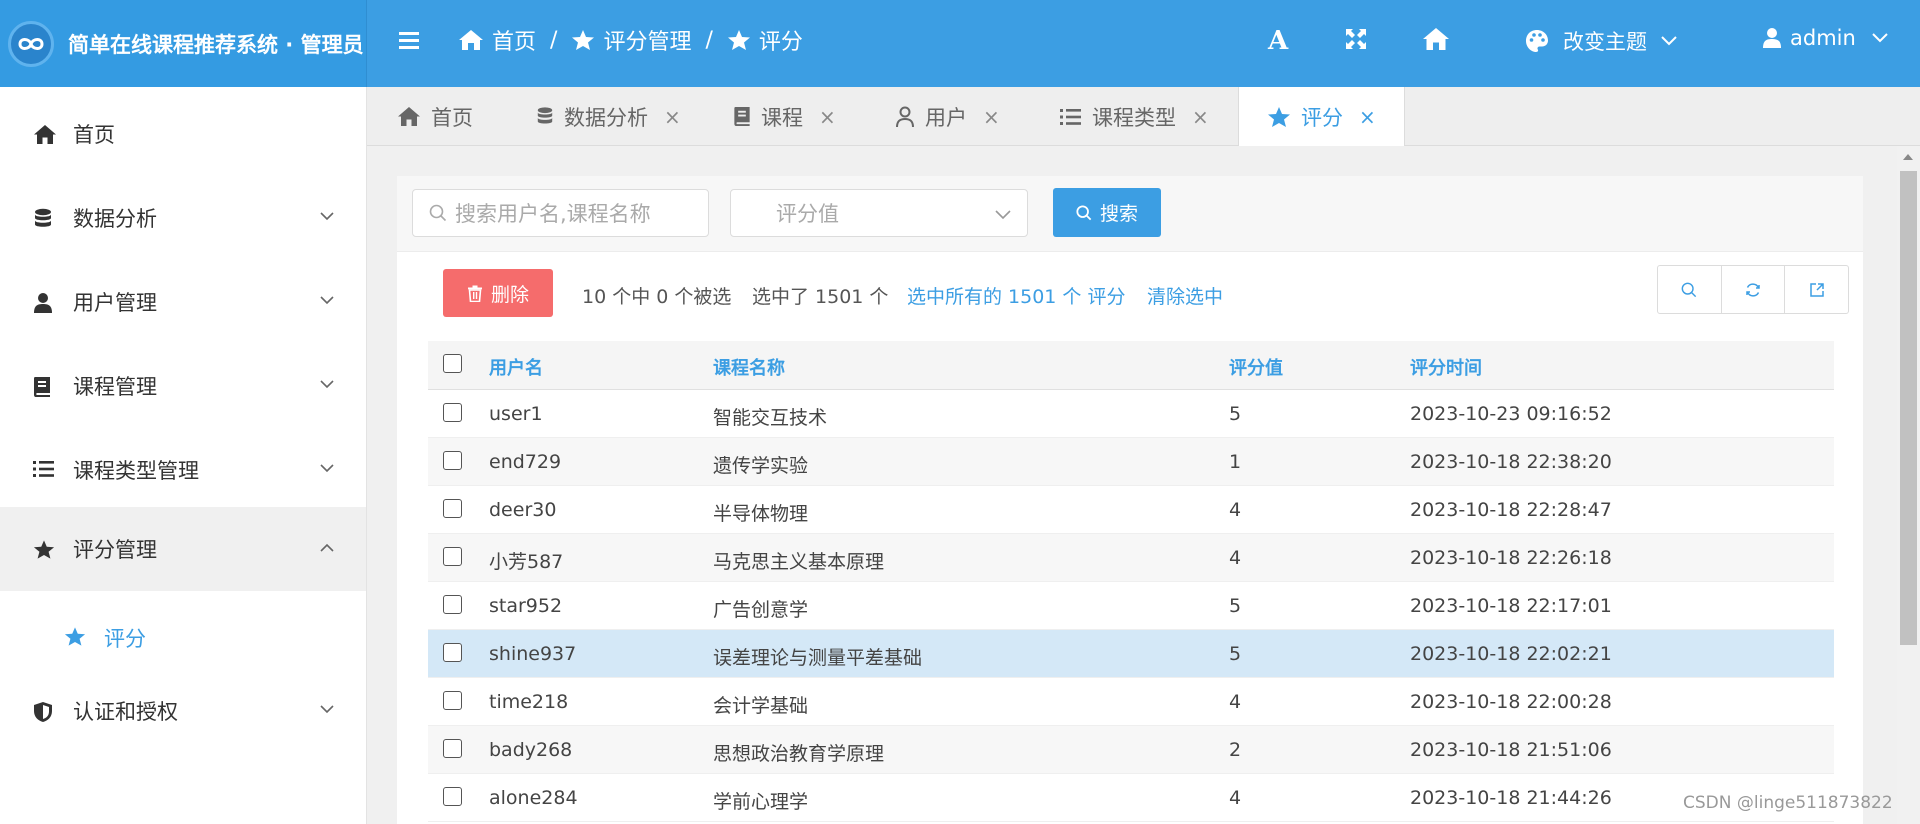 This screenshot has width=1920, height=824. I want to click on column-header-rating: 评分值, so click(1256, 367).